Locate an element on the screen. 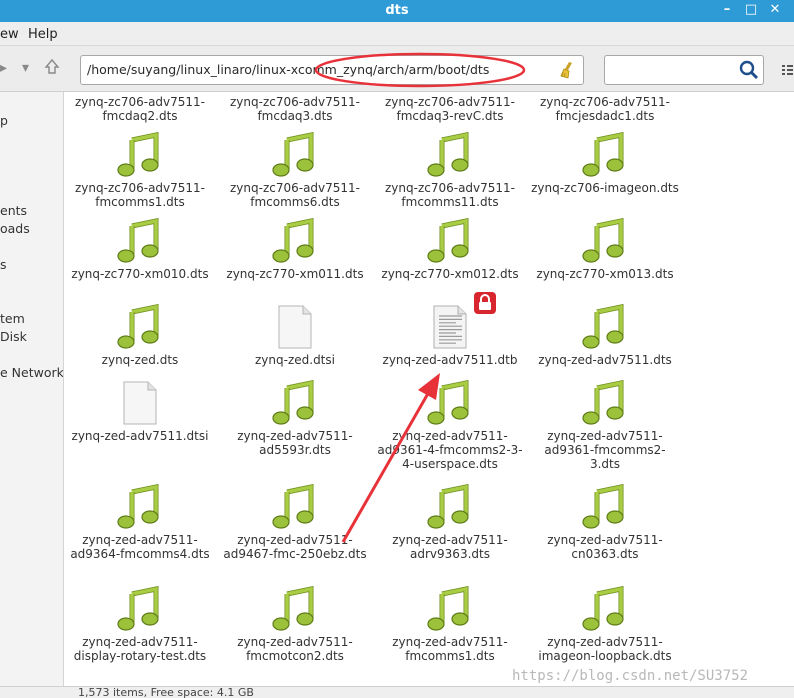  file-name: zynq-zc706-adv7511-fmcjesdadc1.dts is located at coordinates (605, 109).